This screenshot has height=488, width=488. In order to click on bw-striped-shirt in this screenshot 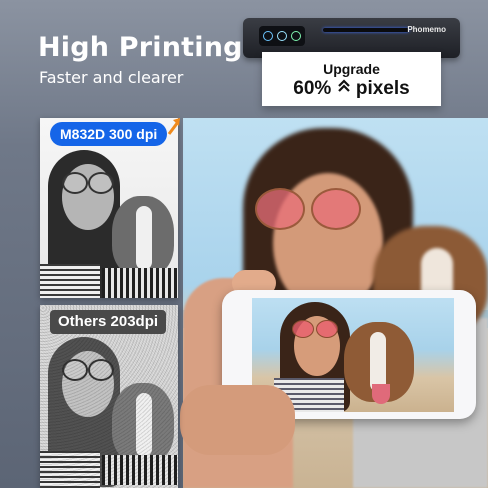, I will do `click(70, 281)`.